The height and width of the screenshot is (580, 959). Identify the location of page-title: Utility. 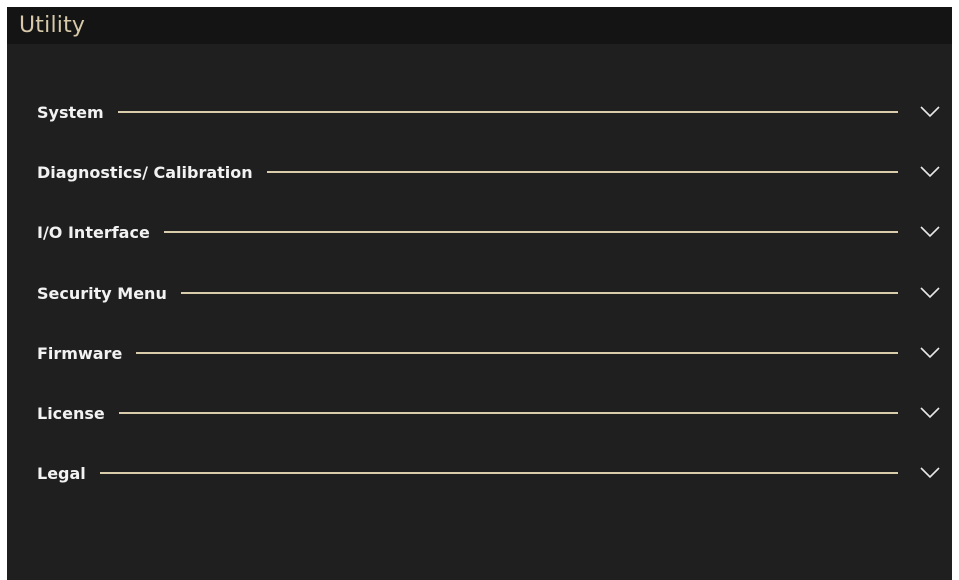
(52, 25).